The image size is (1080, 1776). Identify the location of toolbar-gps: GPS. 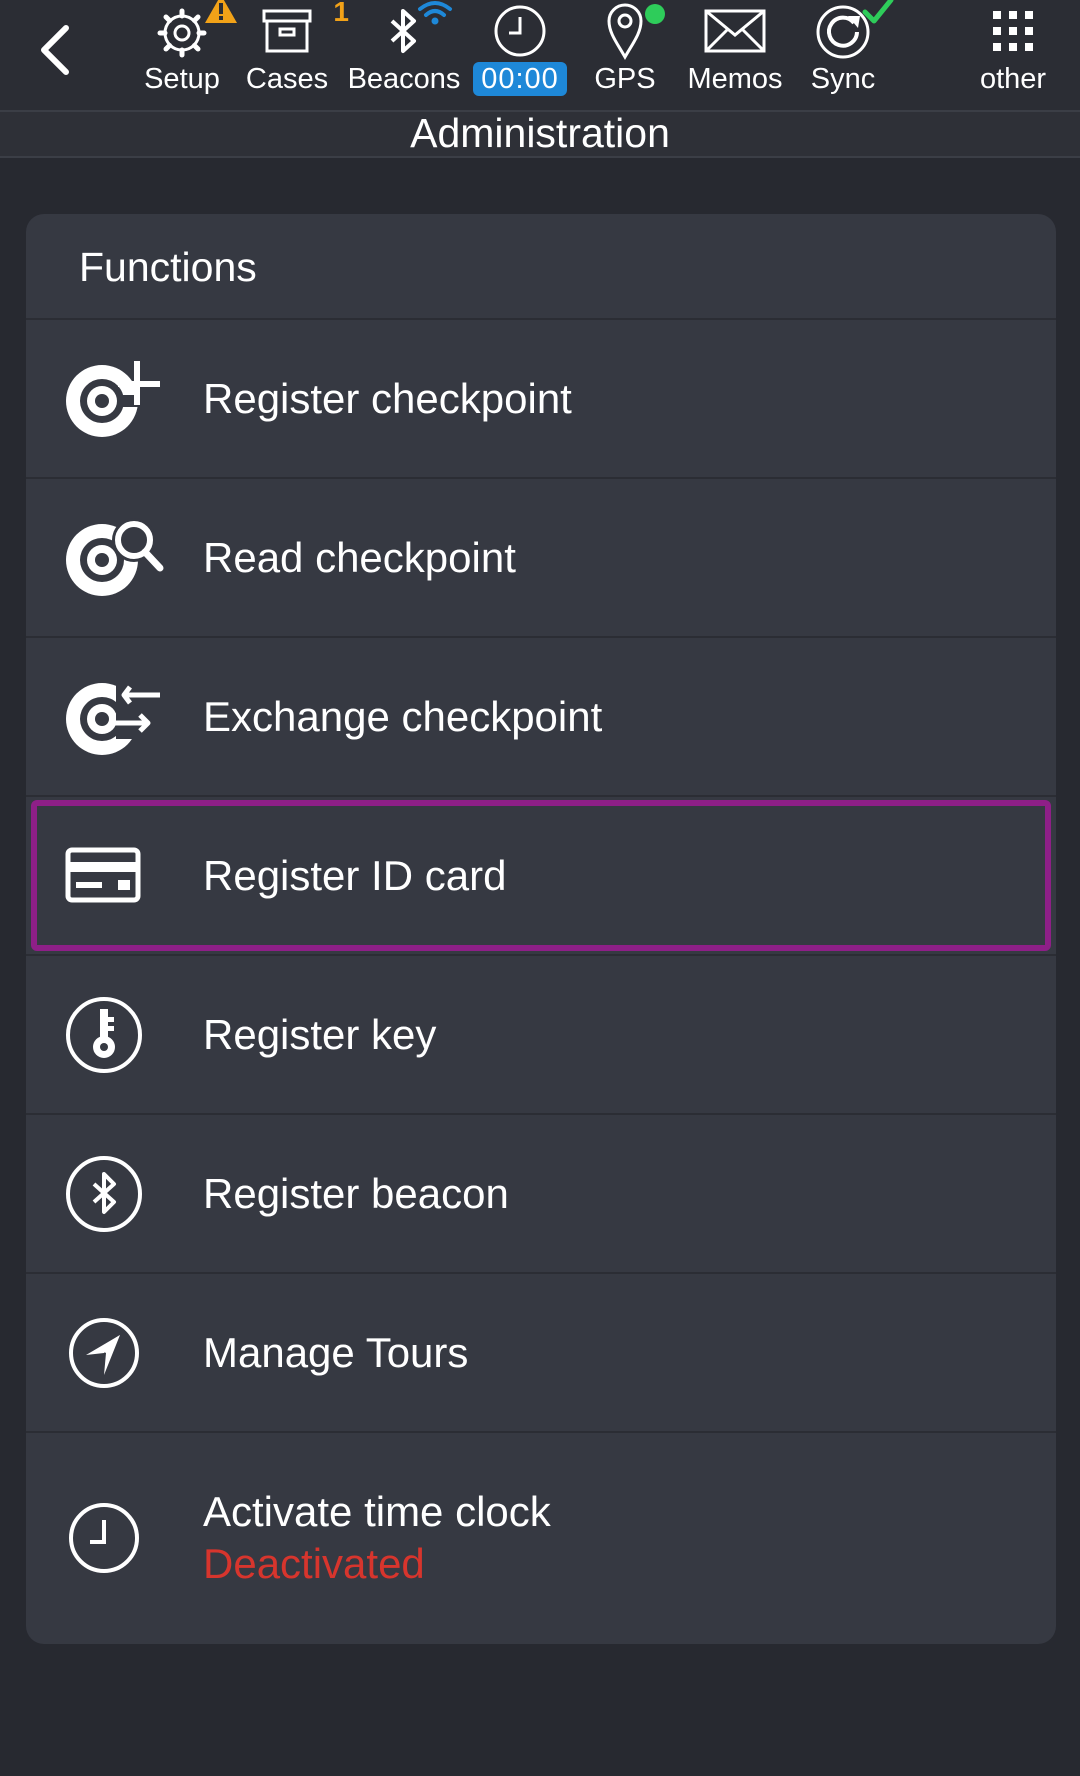
(626, 54).